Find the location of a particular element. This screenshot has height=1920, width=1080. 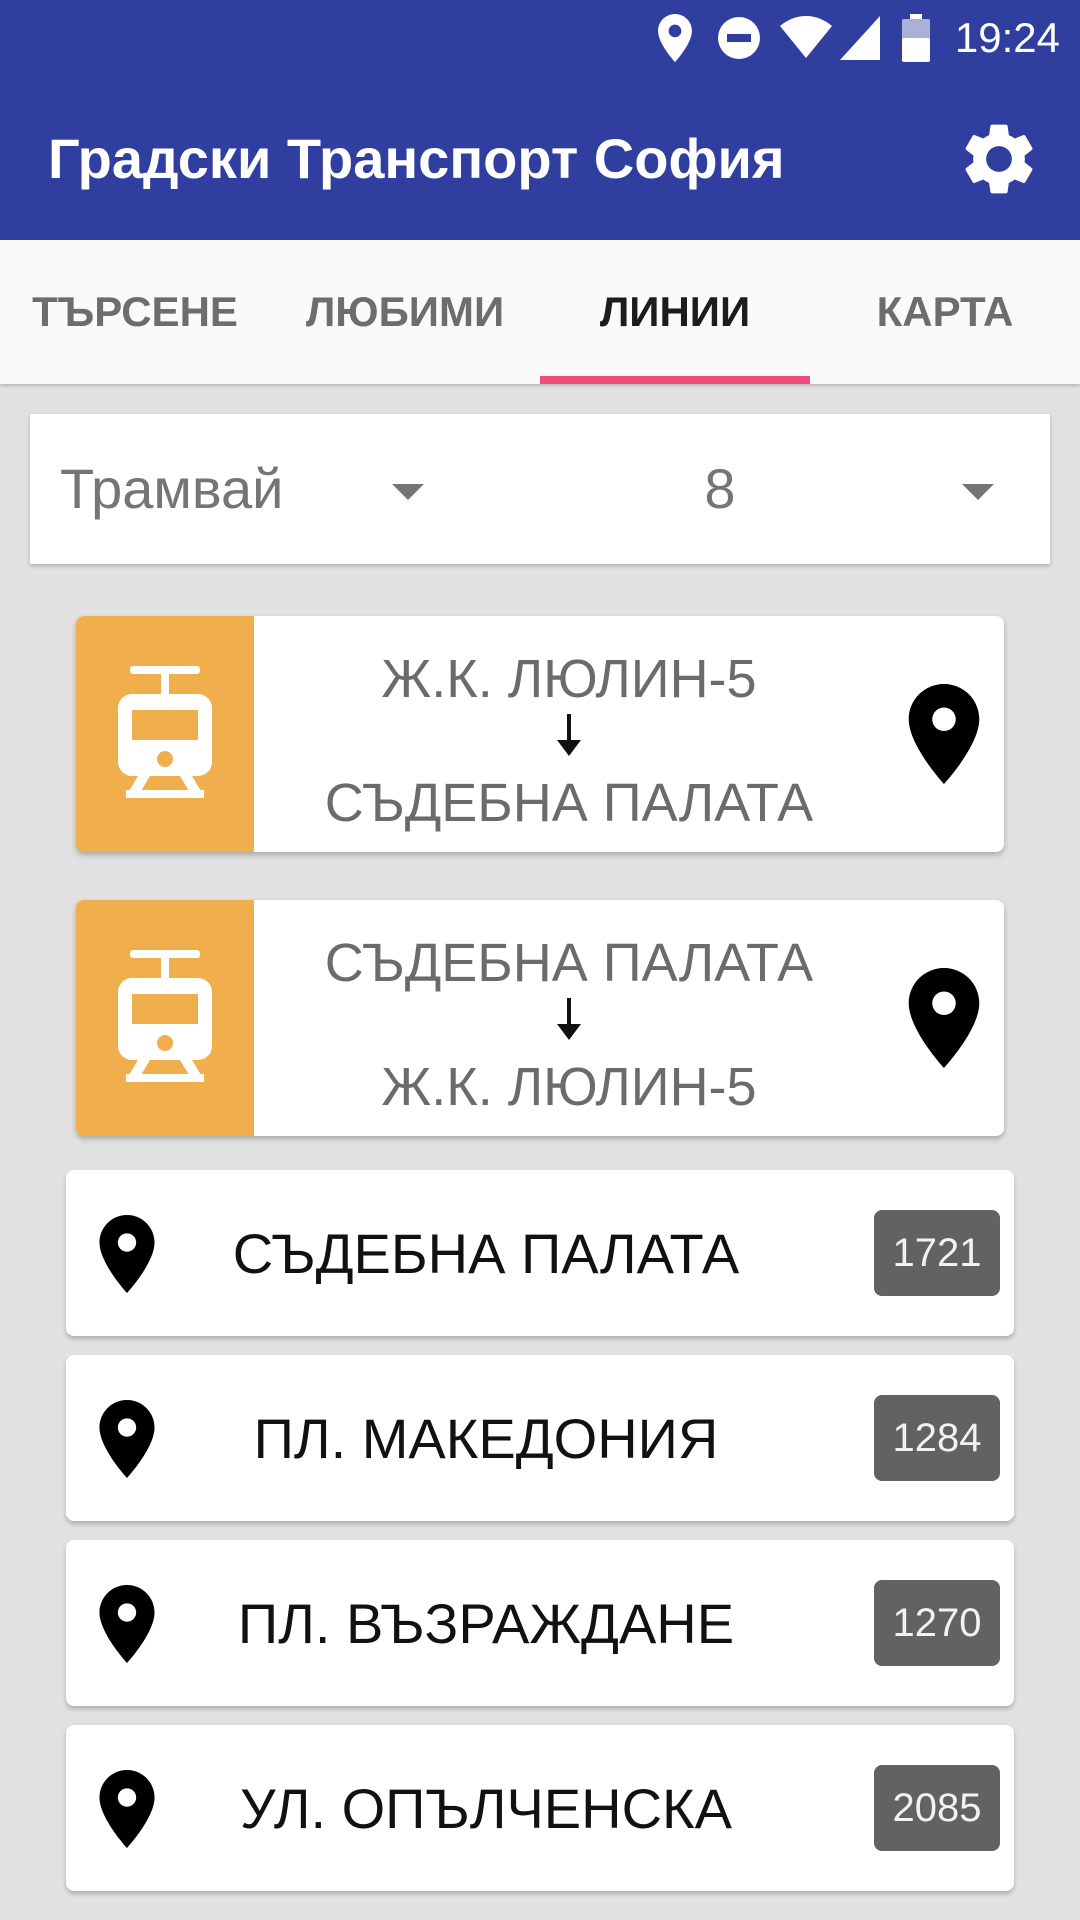

direction-card: Ж.К. ЛЮЛИН-5 СЪДЕБНА ПАЛАТА is located at coordinates (540, 734).